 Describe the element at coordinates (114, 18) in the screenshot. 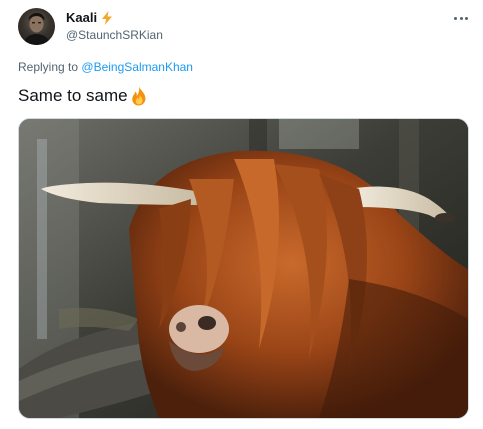

I see `author-name-row: Kaali` at that location.